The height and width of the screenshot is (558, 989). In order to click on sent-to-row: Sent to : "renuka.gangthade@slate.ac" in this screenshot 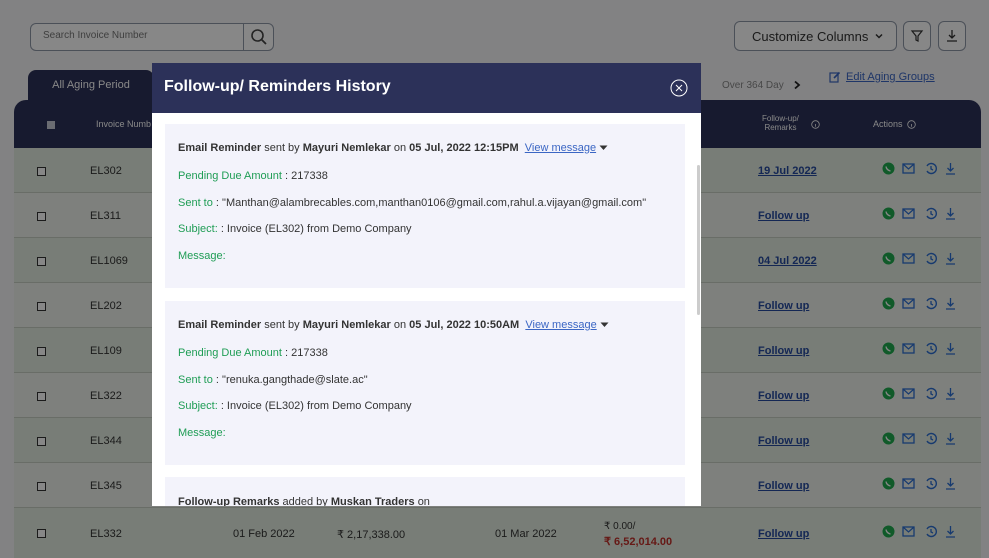, I will do `click(273, 380)`.